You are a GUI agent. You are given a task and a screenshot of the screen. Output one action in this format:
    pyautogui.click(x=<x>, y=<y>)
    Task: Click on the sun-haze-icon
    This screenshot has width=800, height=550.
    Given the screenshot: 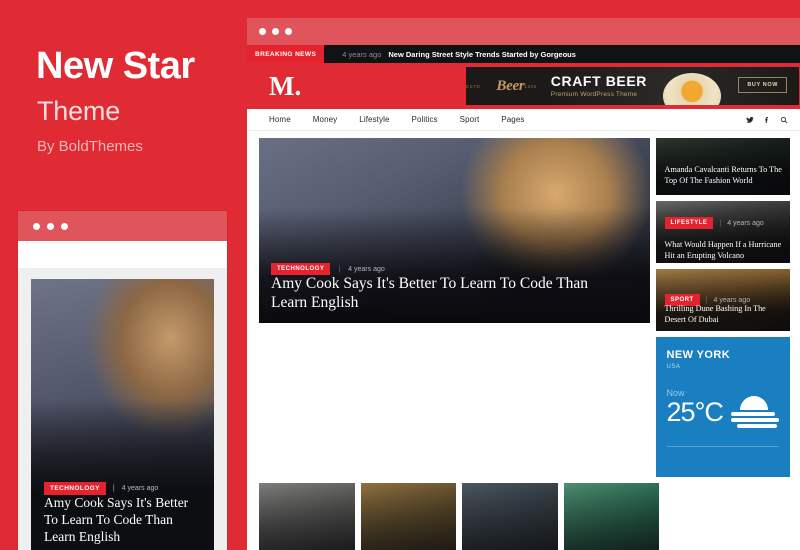 What is the action you would take?
    pyautogui.click(x=755, y=412)
    